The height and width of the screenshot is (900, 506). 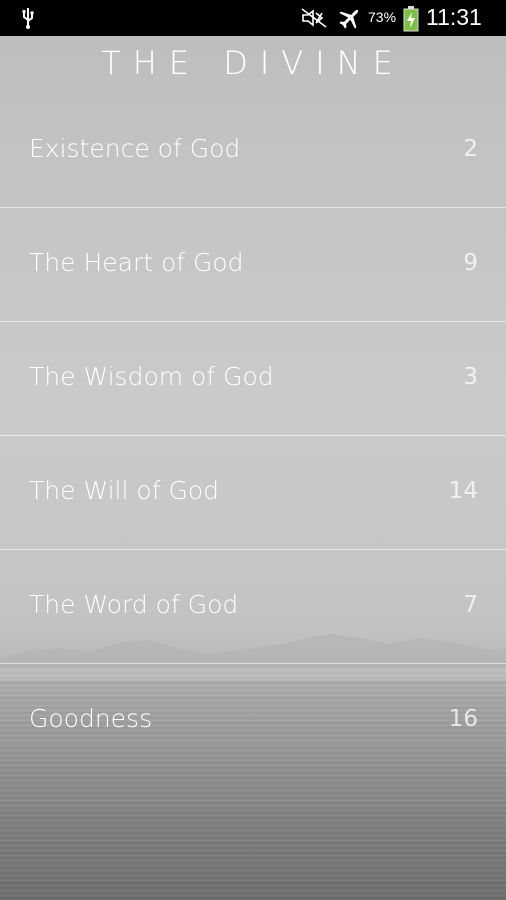 What do you see at coordinates (135, 148) in the screenshot?
I see `chapter-title: Existence of God` at bounding box center [135, 148].